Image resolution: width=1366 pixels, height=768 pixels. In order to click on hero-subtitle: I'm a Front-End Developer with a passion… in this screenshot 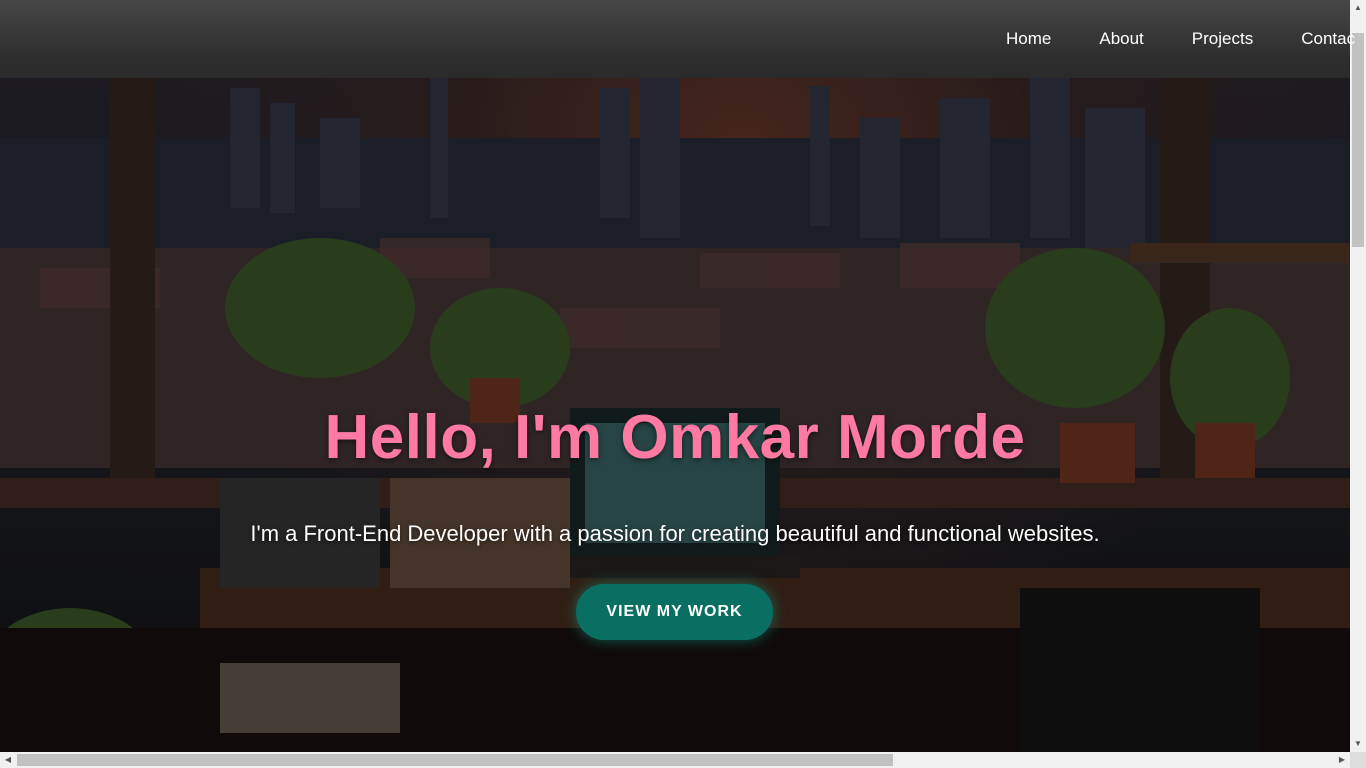, I will do `click(675, 533)`.